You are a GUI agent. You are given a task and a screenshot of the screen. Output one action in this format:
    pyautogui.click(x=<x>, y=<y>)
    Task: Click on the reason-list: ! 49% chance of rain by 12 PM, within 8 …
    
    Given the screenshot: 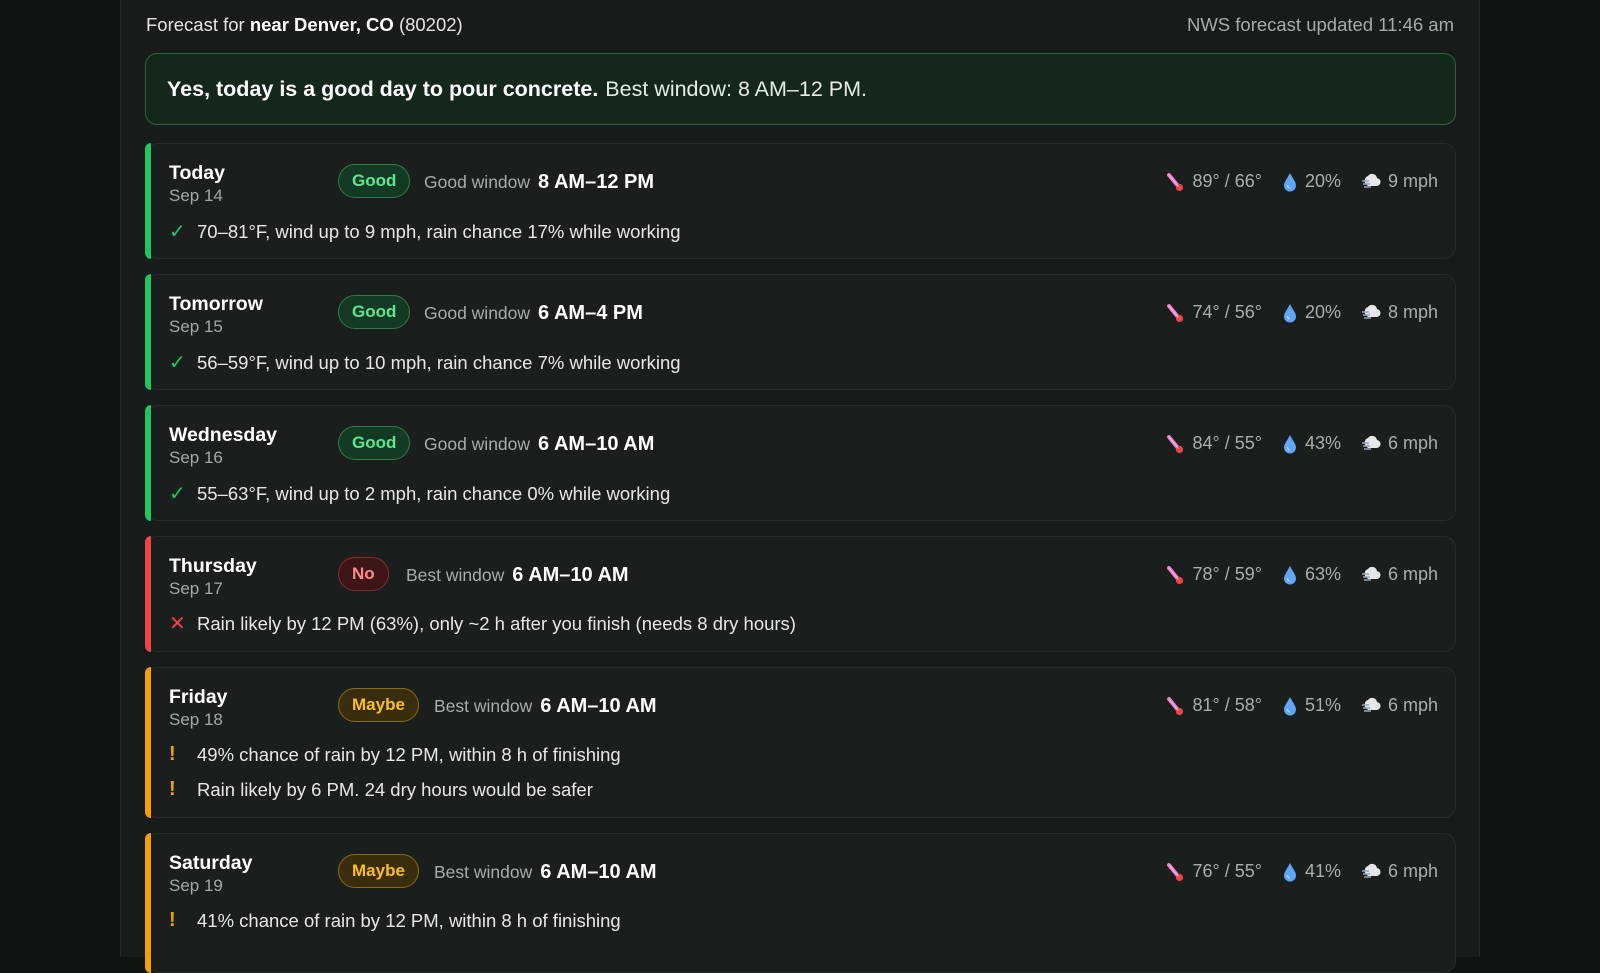 What is the action you would take?
    pyautogui.click(x=395, y=772)
    